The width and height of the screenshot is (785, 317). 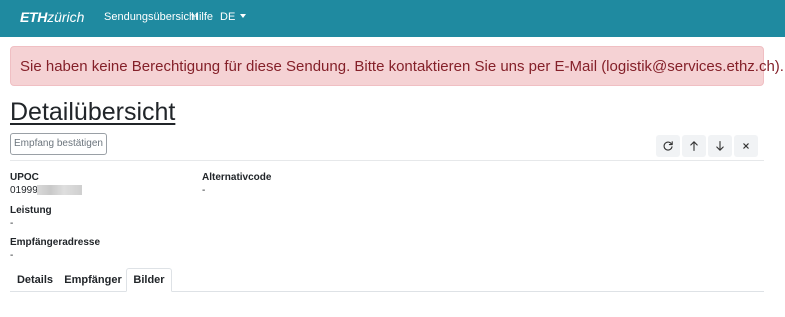 I want to click on logo-eth-text: ETH, so click(x=34, y=17).